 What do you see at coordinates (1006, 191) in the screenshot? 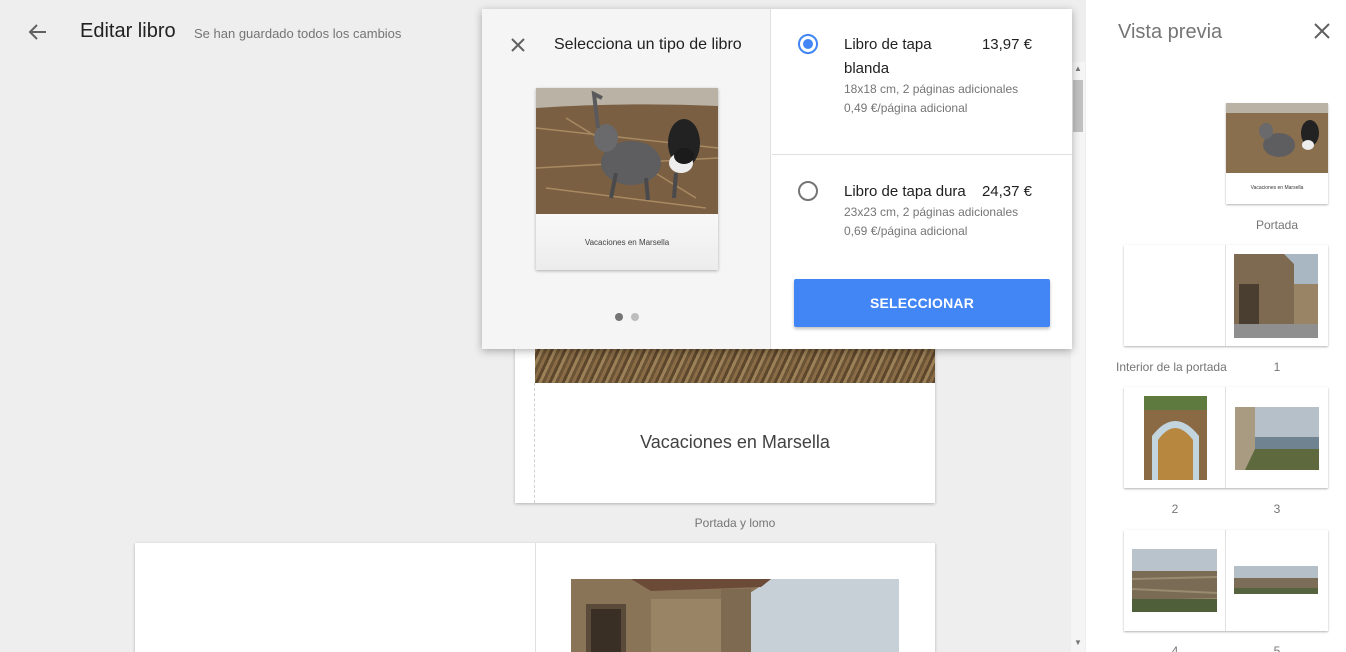
I see `option-price: 24,37 €` at bounding box center [1006, 191].